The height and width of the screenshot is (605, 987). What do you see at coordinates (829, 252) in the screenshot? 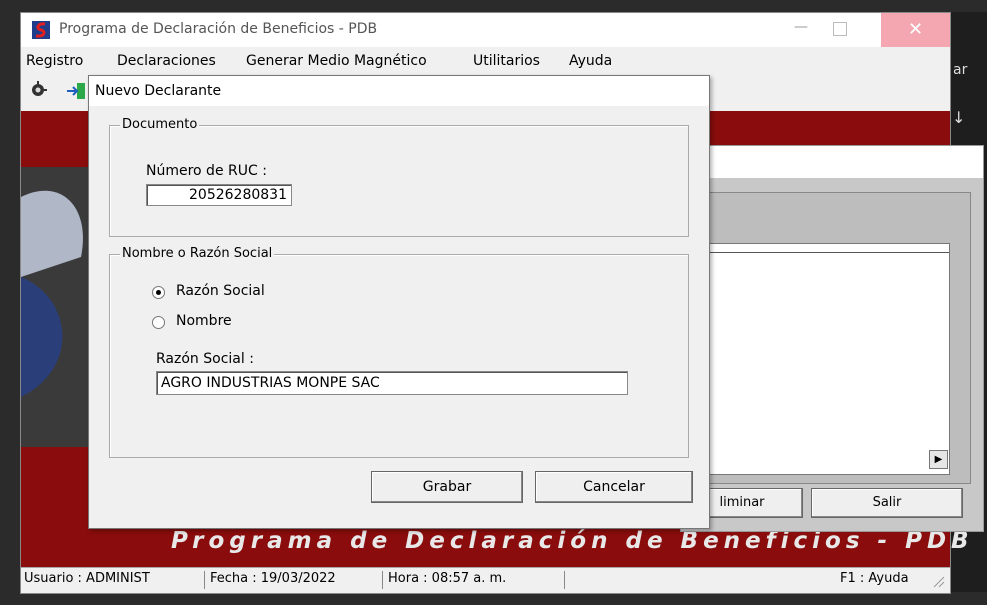
I see `list-header-line` at bounding box center [829, 252].